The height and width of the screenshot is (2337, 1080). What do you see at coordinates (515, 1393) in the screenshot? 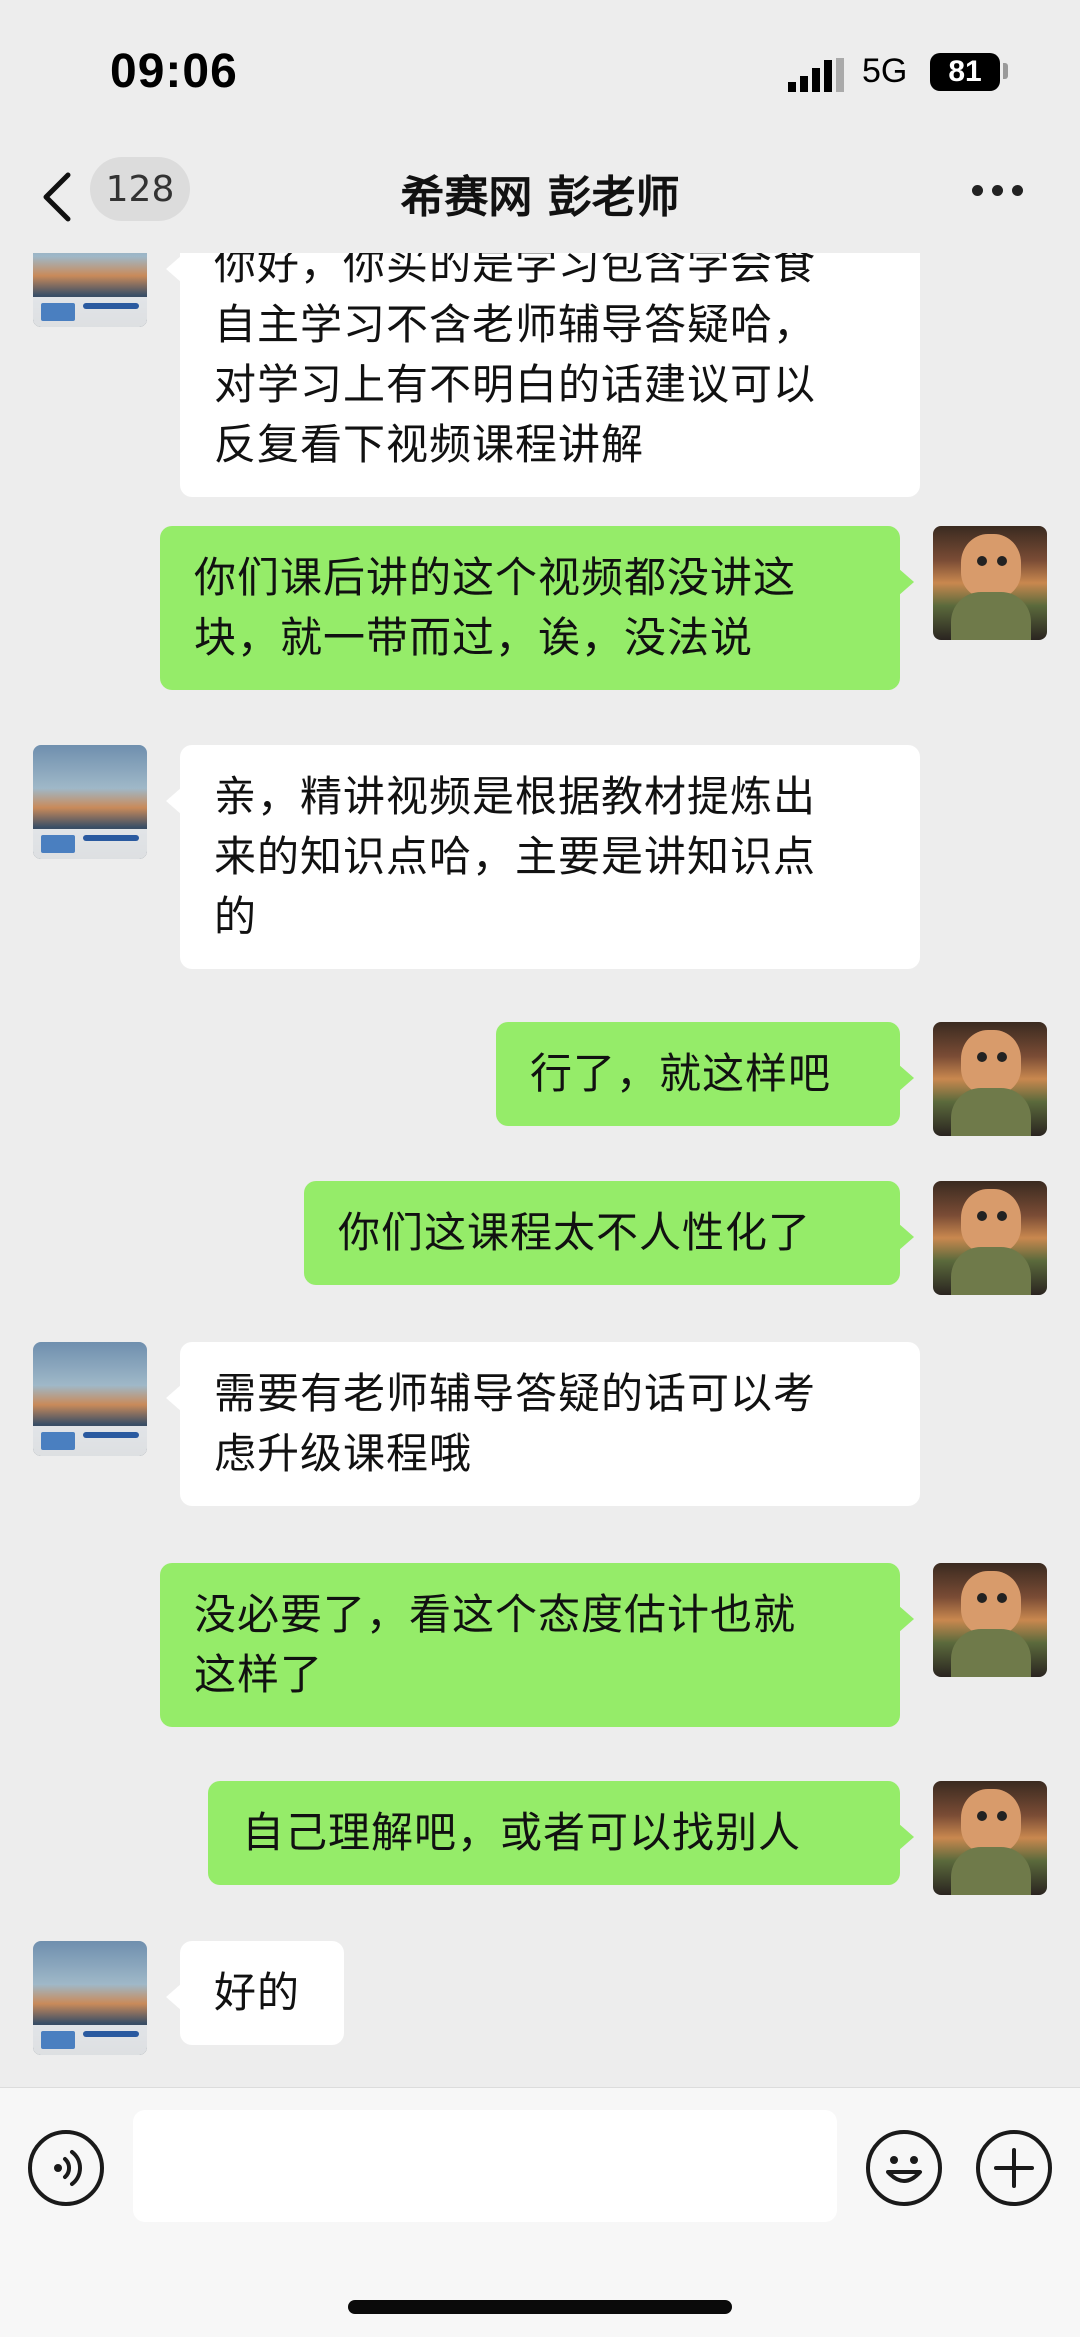
I see `message-line: 需要有老师辅导答疑的话可以考` at bounding box center [515, 1393].